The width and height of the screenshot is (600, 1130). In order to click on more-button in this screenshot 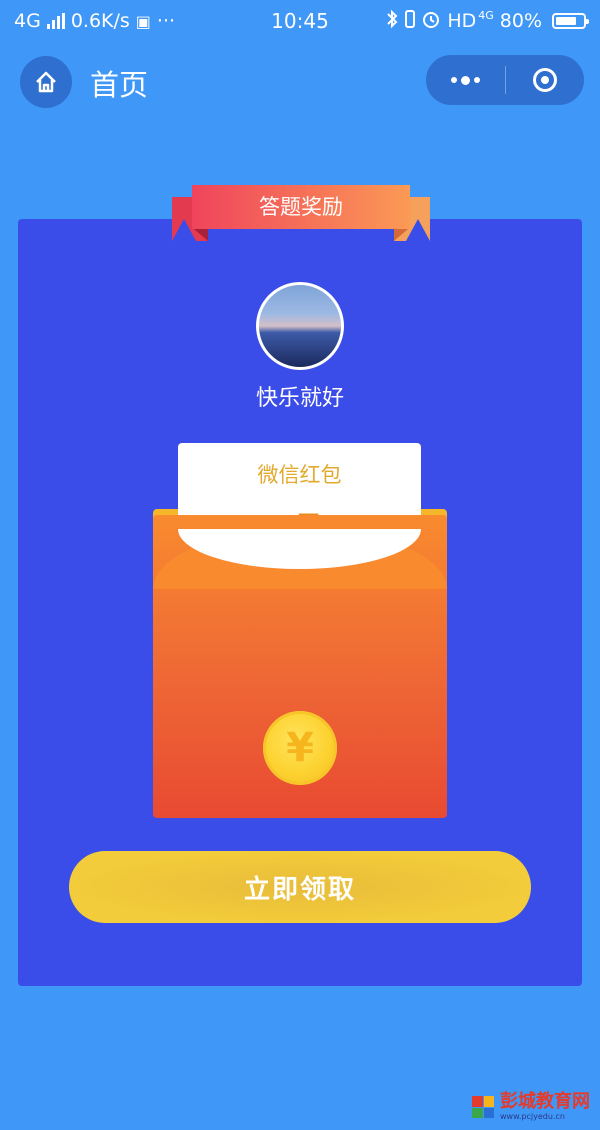, I will do `click(465, 80)`.